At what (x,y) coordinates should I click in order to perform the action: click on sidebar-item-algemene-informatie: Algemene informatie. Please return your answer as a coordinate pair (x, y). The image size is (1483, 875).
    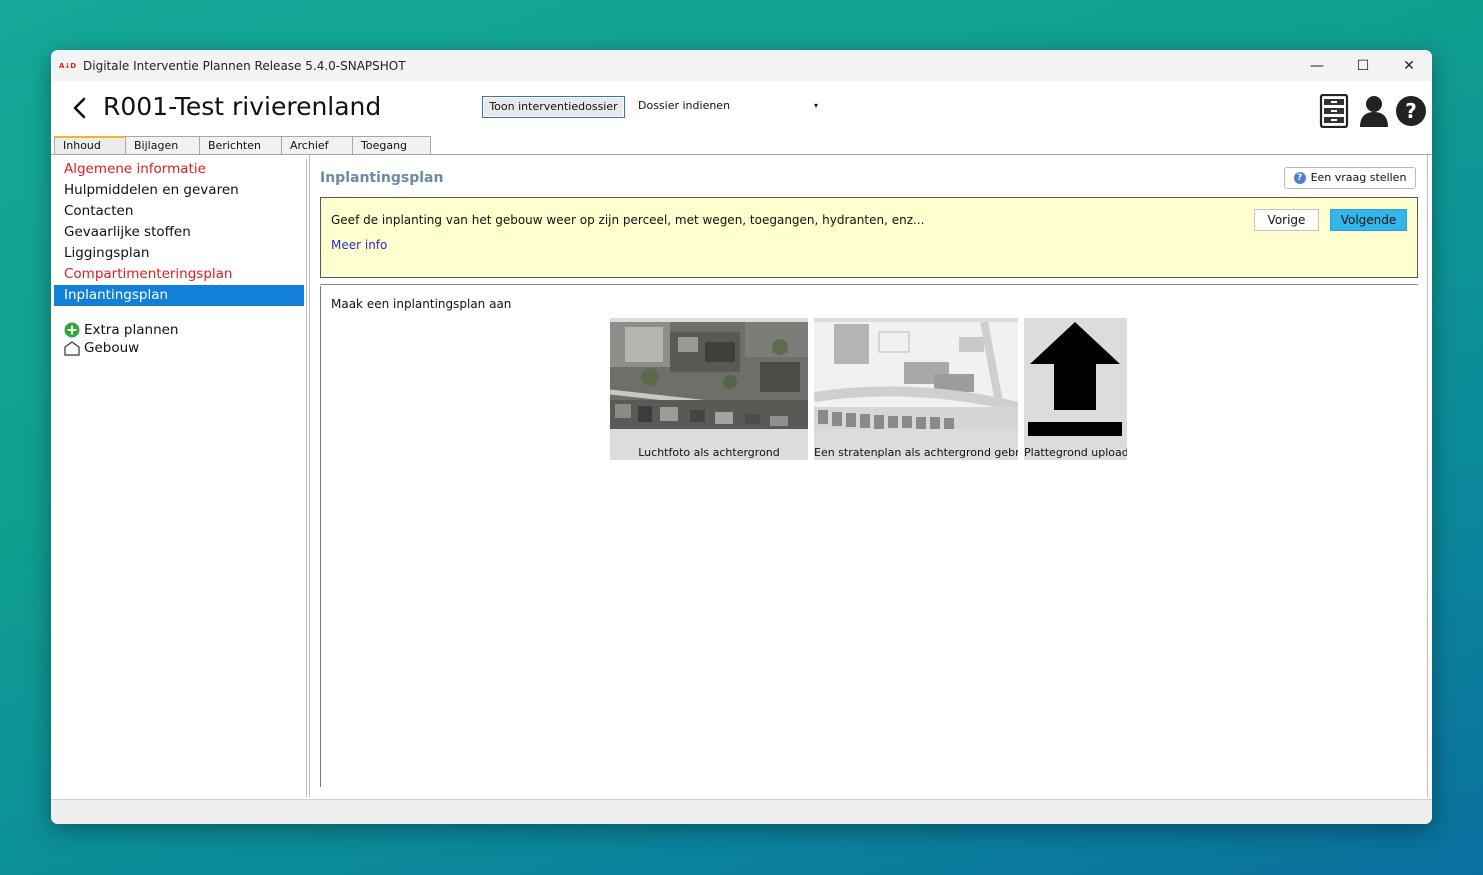
    Looking at the image, I should click on (180, 169).